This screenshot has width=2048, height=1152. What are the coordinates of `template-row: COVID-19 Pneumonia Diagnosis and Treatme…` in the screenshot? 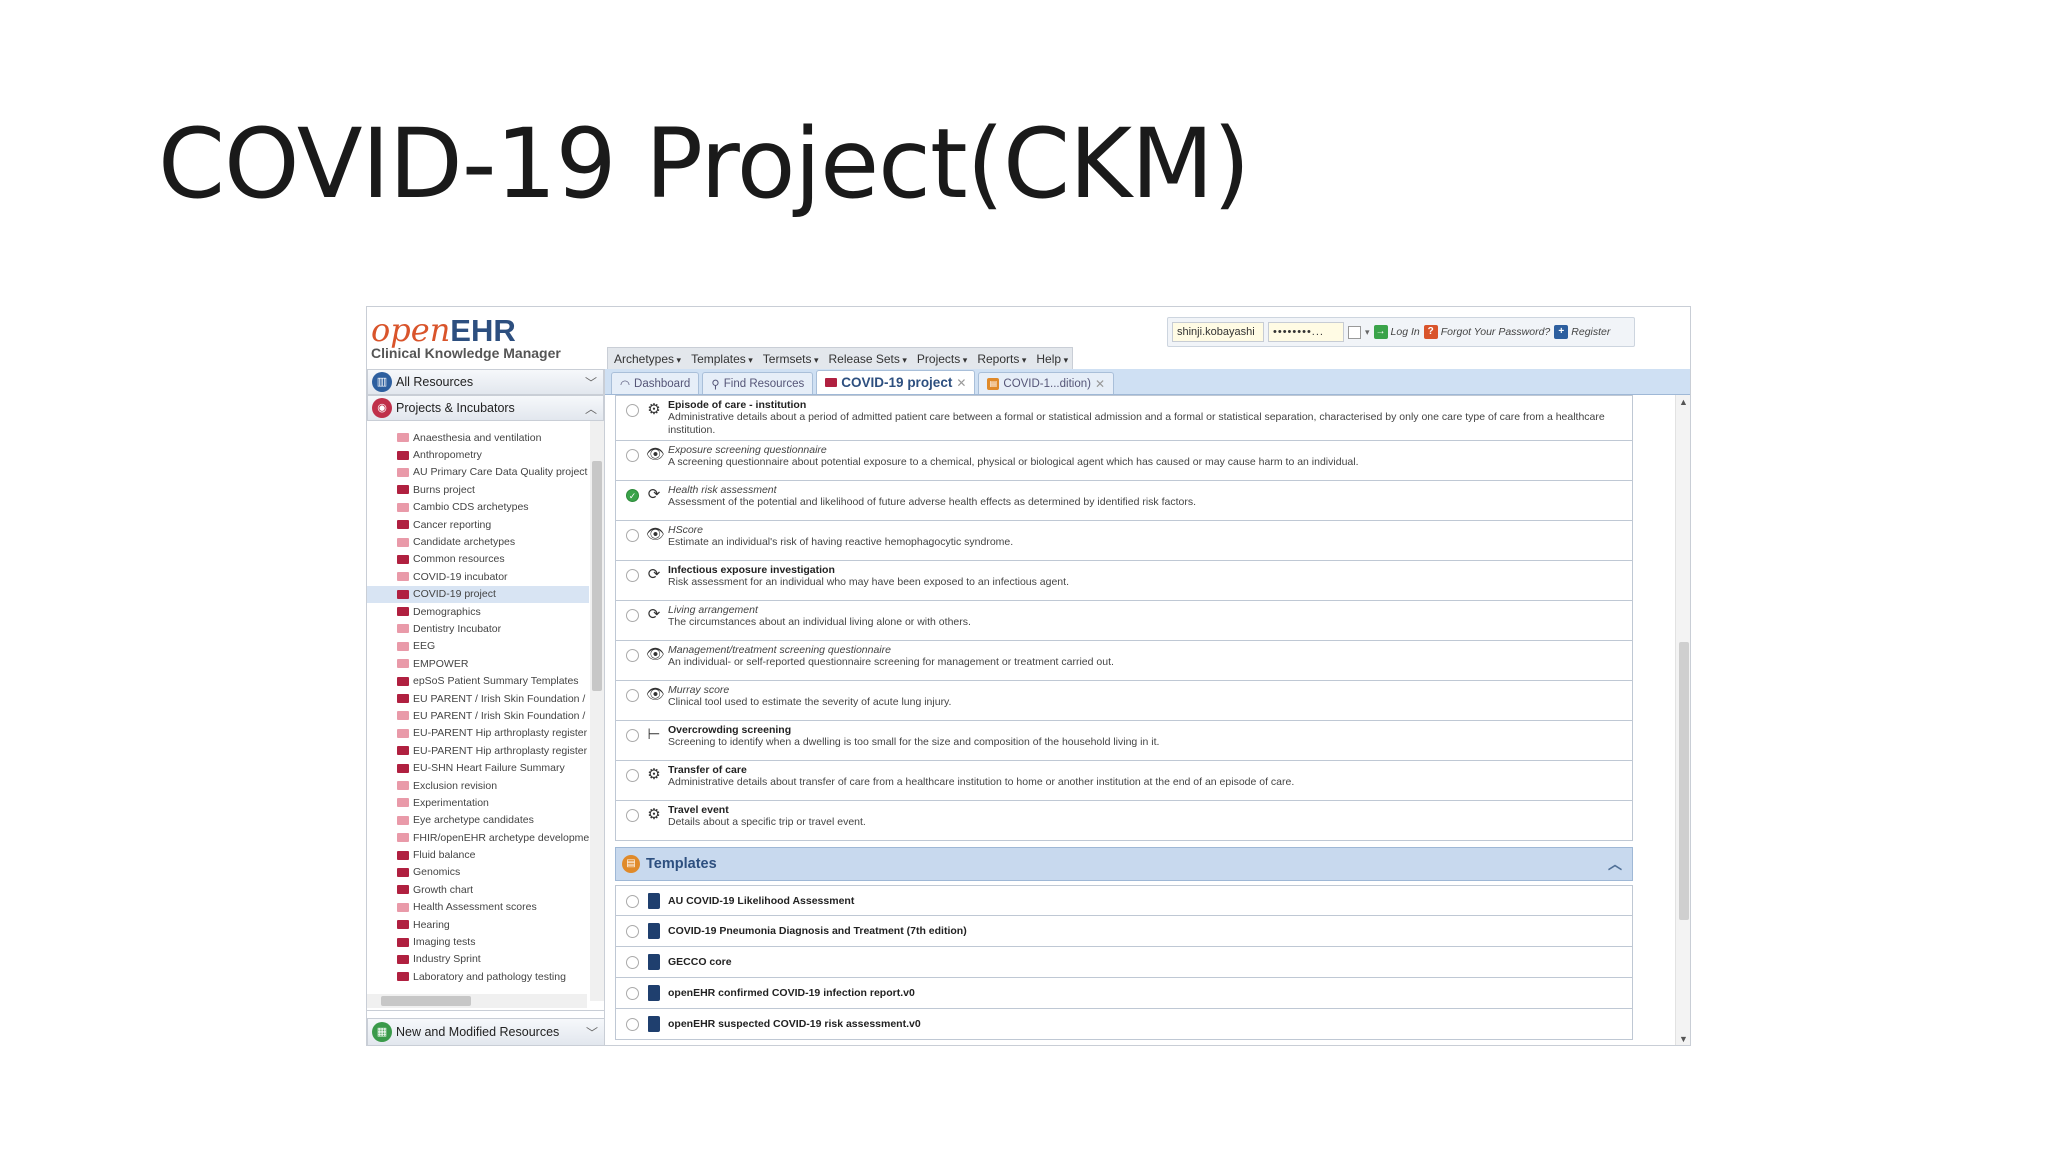 It's located at (1124, 931).